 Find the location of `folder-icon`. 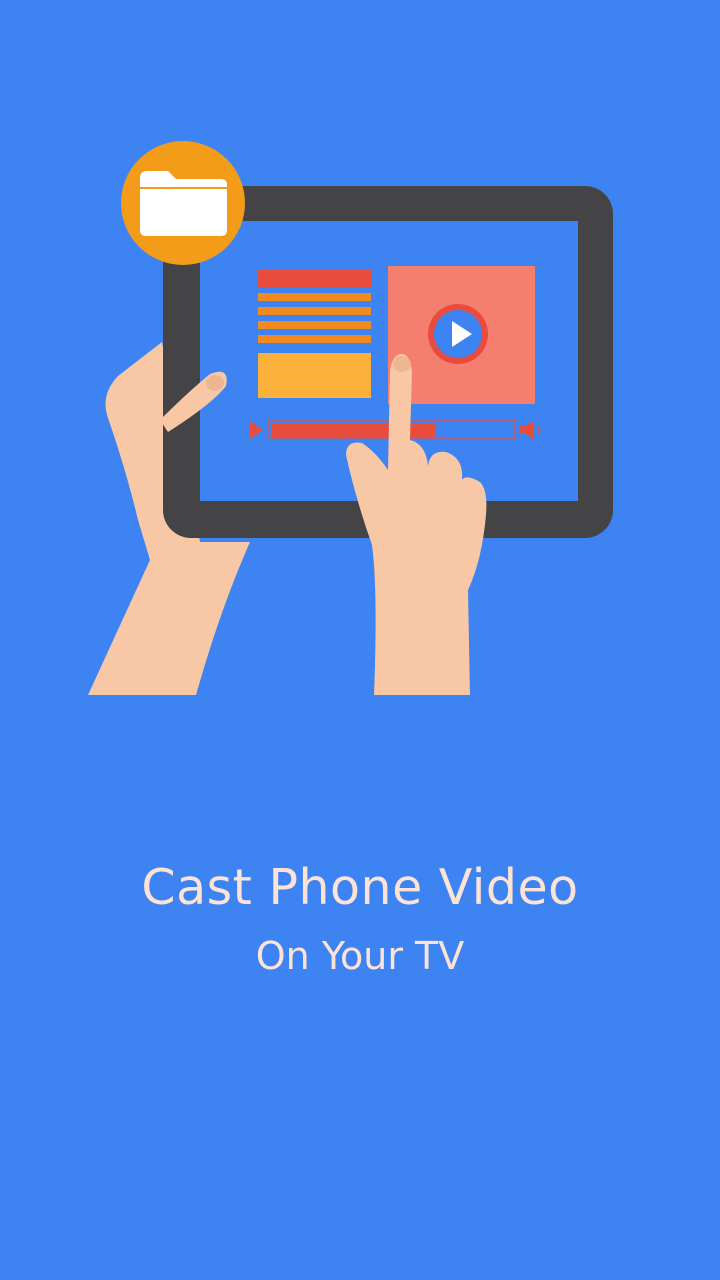

folder-icon is located at coordinates (183, 203).